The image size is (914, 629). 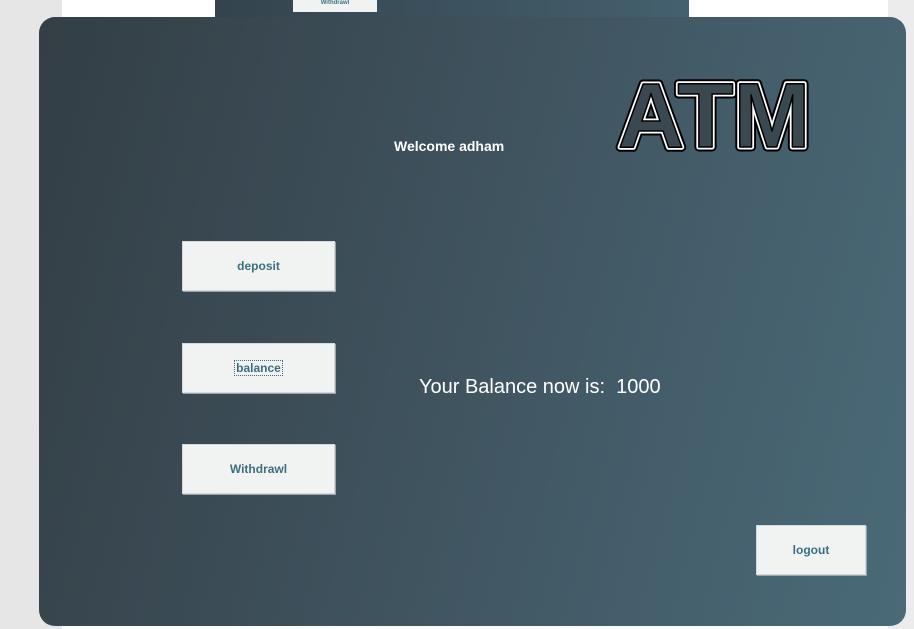 I want to click on atm-logo: ATM ATM ATM, so click(x=713, y=111).